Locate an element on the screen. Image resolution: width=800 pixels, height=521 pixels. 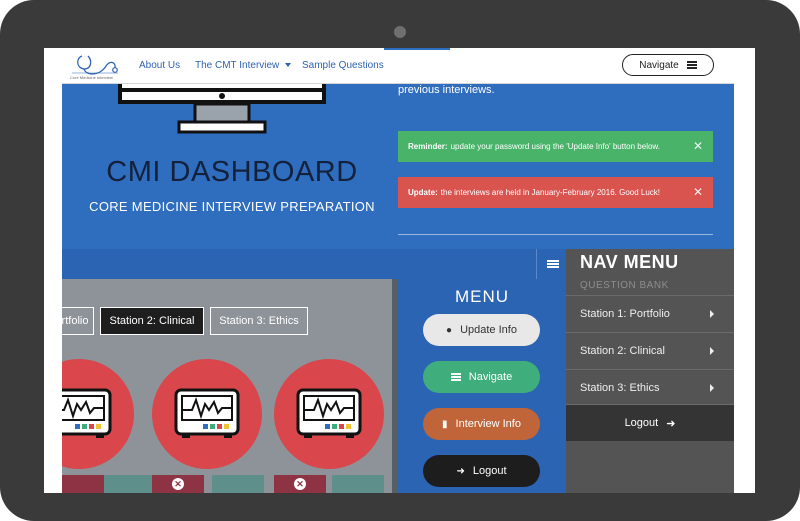
sidebar-item-station-1: Station 1: Portfolio is located at coordinates (650, 313).